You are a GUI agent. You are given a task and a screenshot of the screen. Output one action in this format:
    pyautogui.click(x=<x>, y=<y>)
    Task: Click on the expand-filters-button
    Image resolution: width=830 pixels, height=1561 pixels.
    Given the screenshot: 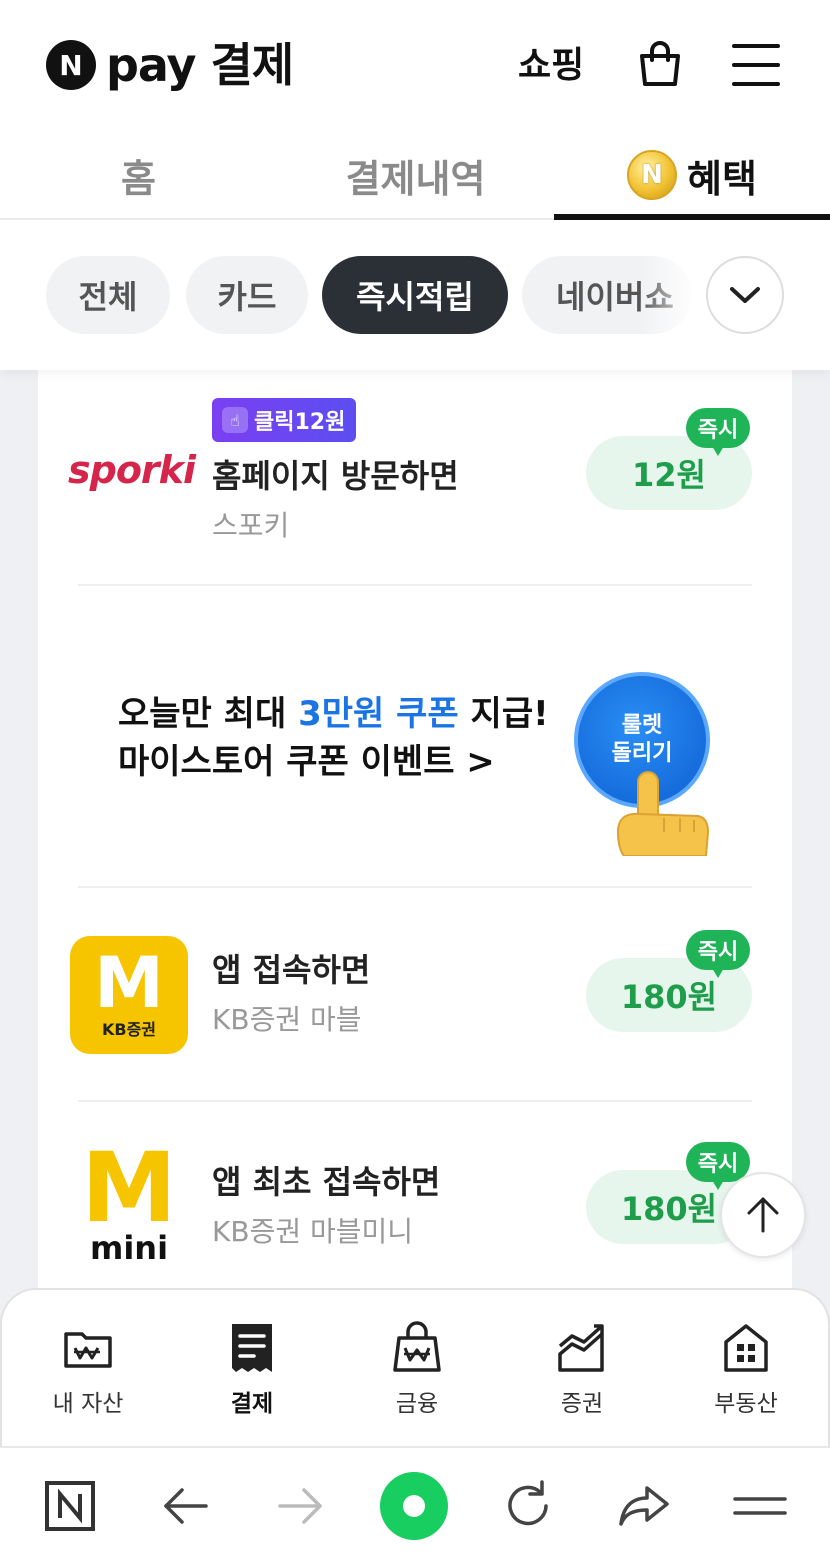 What is the action you would take?
    pyautogui.click(x=745, y=295)
    